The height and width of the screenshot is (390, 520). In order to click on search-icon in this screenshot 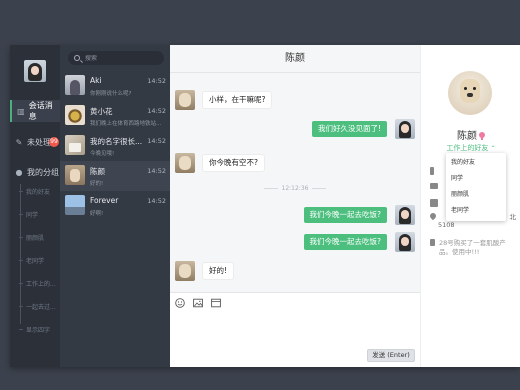, I will do `click(77, 58)`.